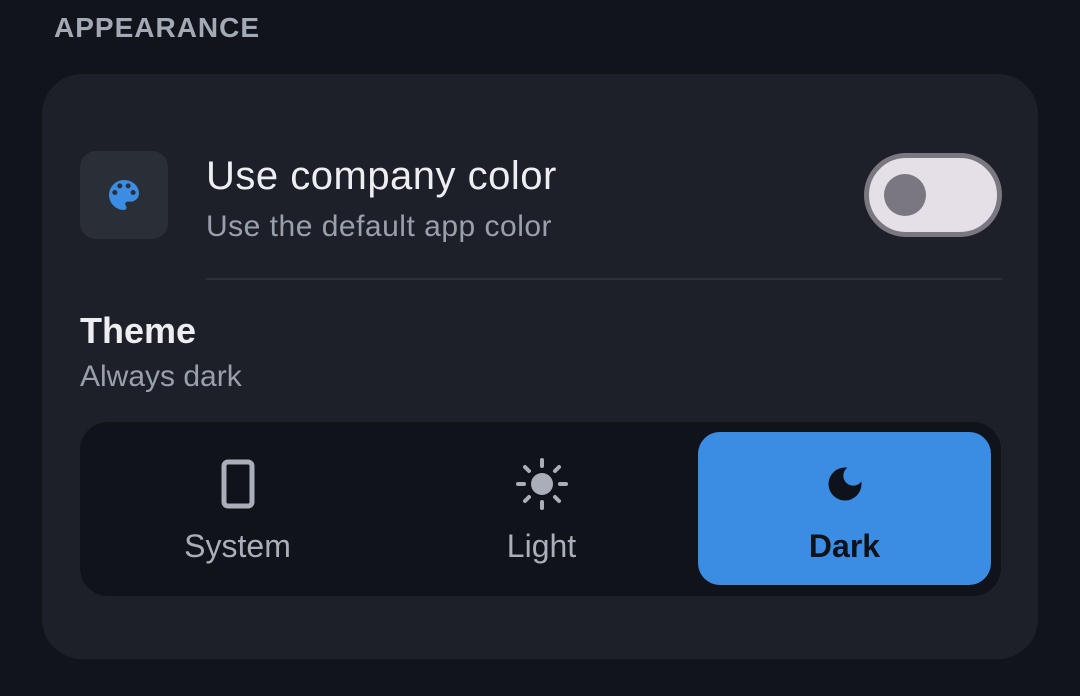  I want to click on company-color-title: Use company color, so click(381, 176).